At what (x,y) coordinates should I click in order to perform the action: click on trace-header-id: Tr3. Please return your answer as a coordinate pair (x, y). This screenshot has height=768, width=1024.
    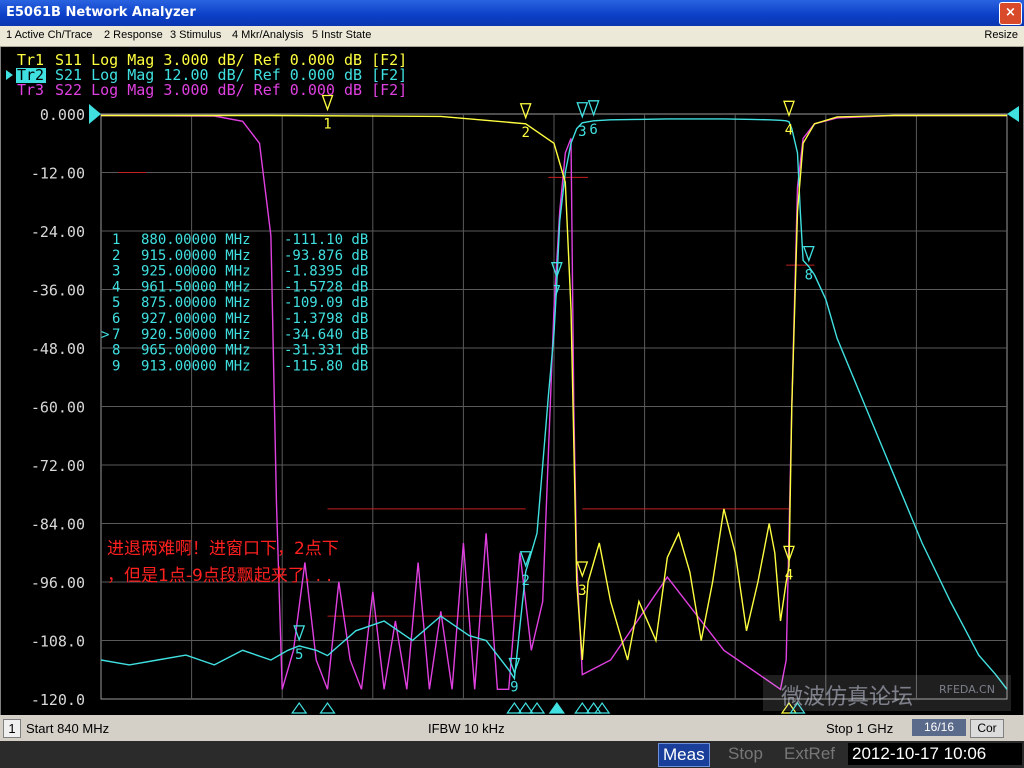
    Looking at the image, I should click on (30, 90).